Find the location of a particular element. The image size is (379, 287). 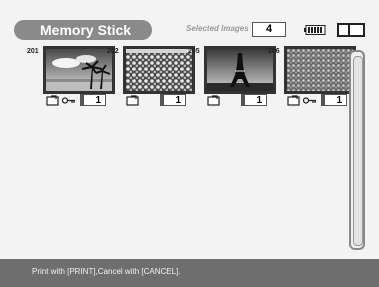

thumbnail-206: 206 1 is located at coordinates (312, 79).